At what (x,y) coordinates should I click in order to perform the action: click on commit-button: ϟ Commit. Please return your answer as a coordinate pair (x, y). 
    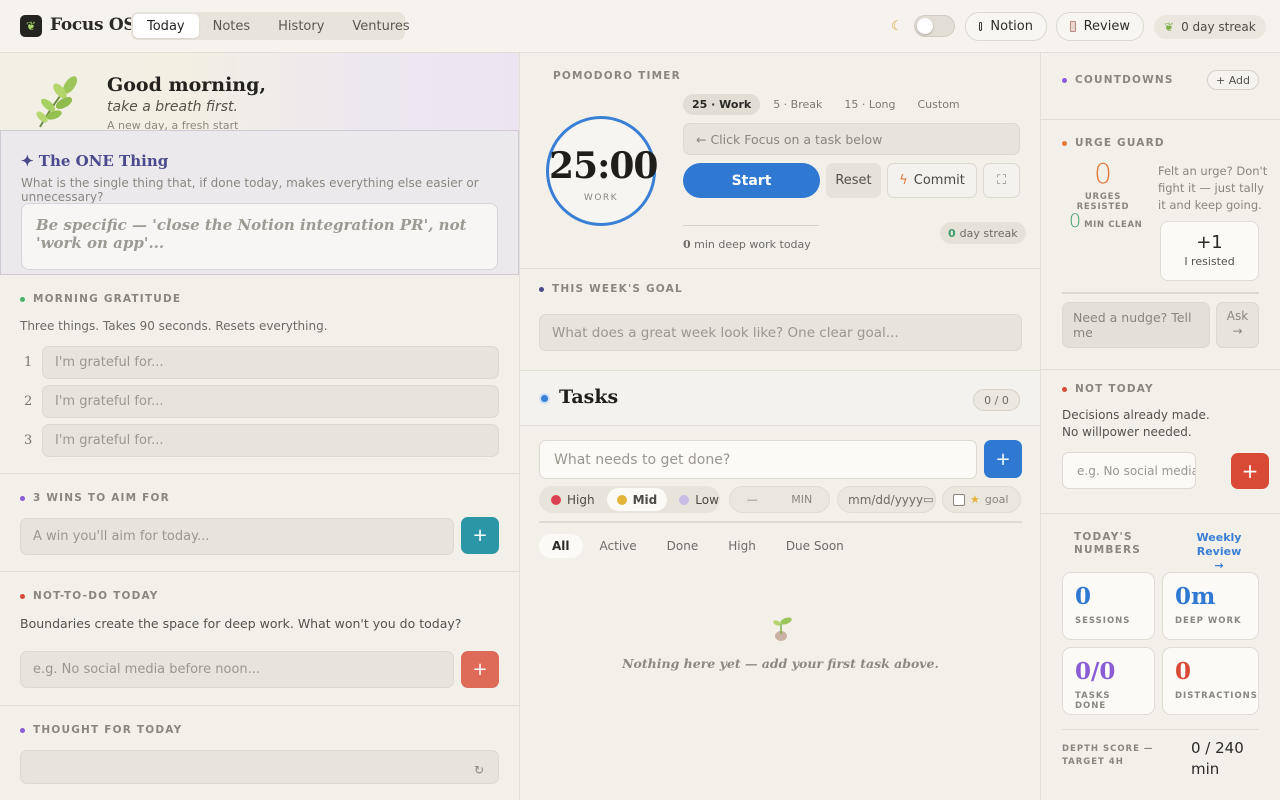
    Looking at the image, I should click on (932, 180).